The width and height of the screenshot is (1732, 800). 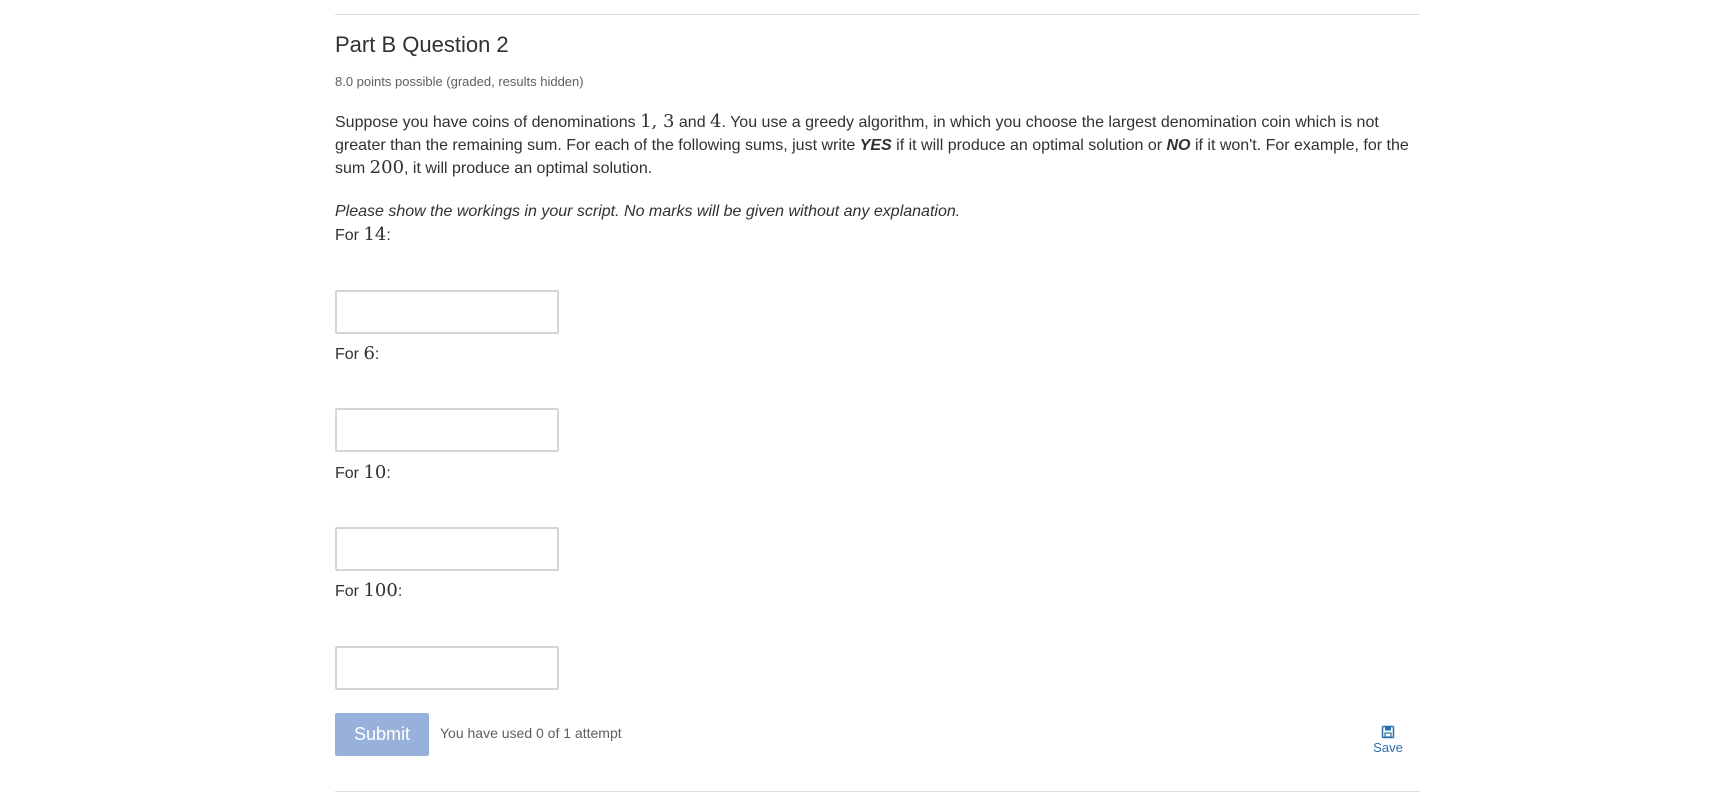 I want to click on no-keyword: NO, so click(x=1178, y=145).